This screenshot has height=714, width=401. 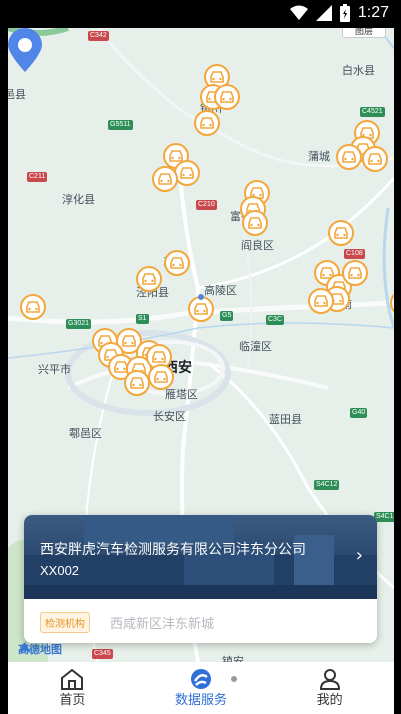 What do you see at coordinates (25, 647) in the screenshot?
I see `amap-logo-icon` at bounding box center [25, 647].